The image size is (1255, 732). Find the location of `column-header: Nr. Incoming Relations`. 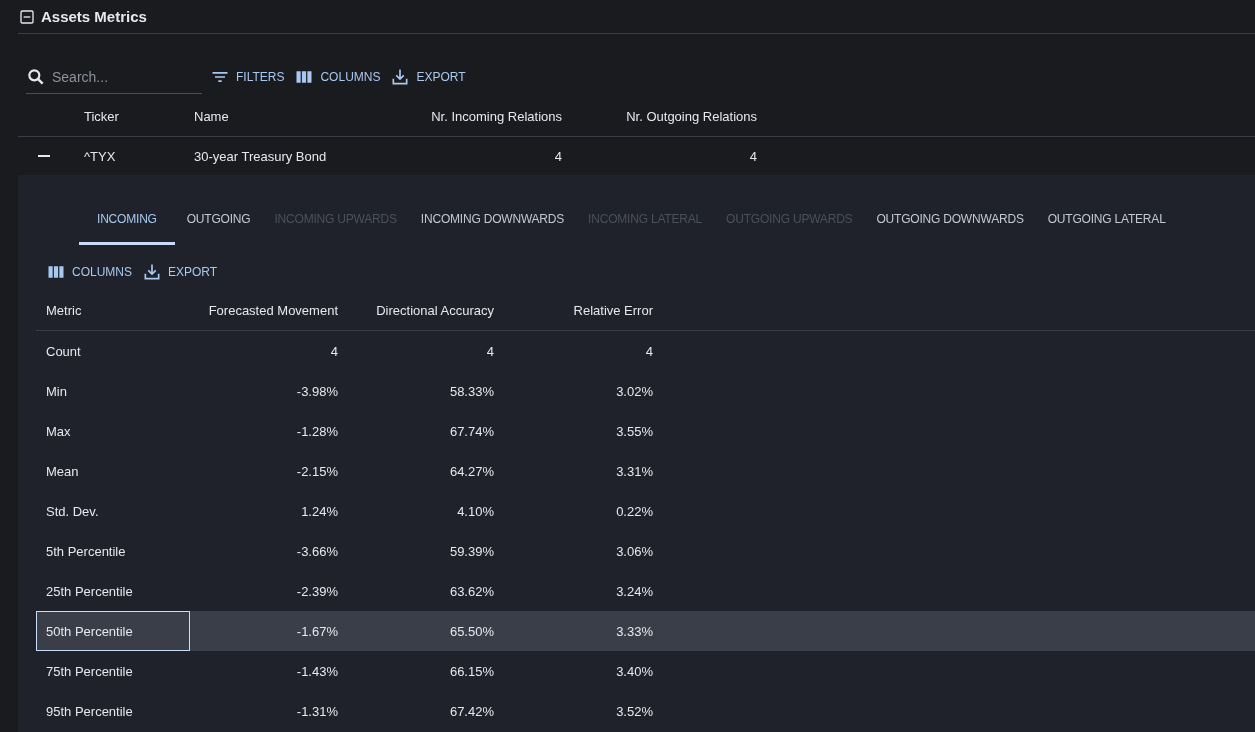

column-header: Nr. Incoming Relations is located at coordinates (478, 116).